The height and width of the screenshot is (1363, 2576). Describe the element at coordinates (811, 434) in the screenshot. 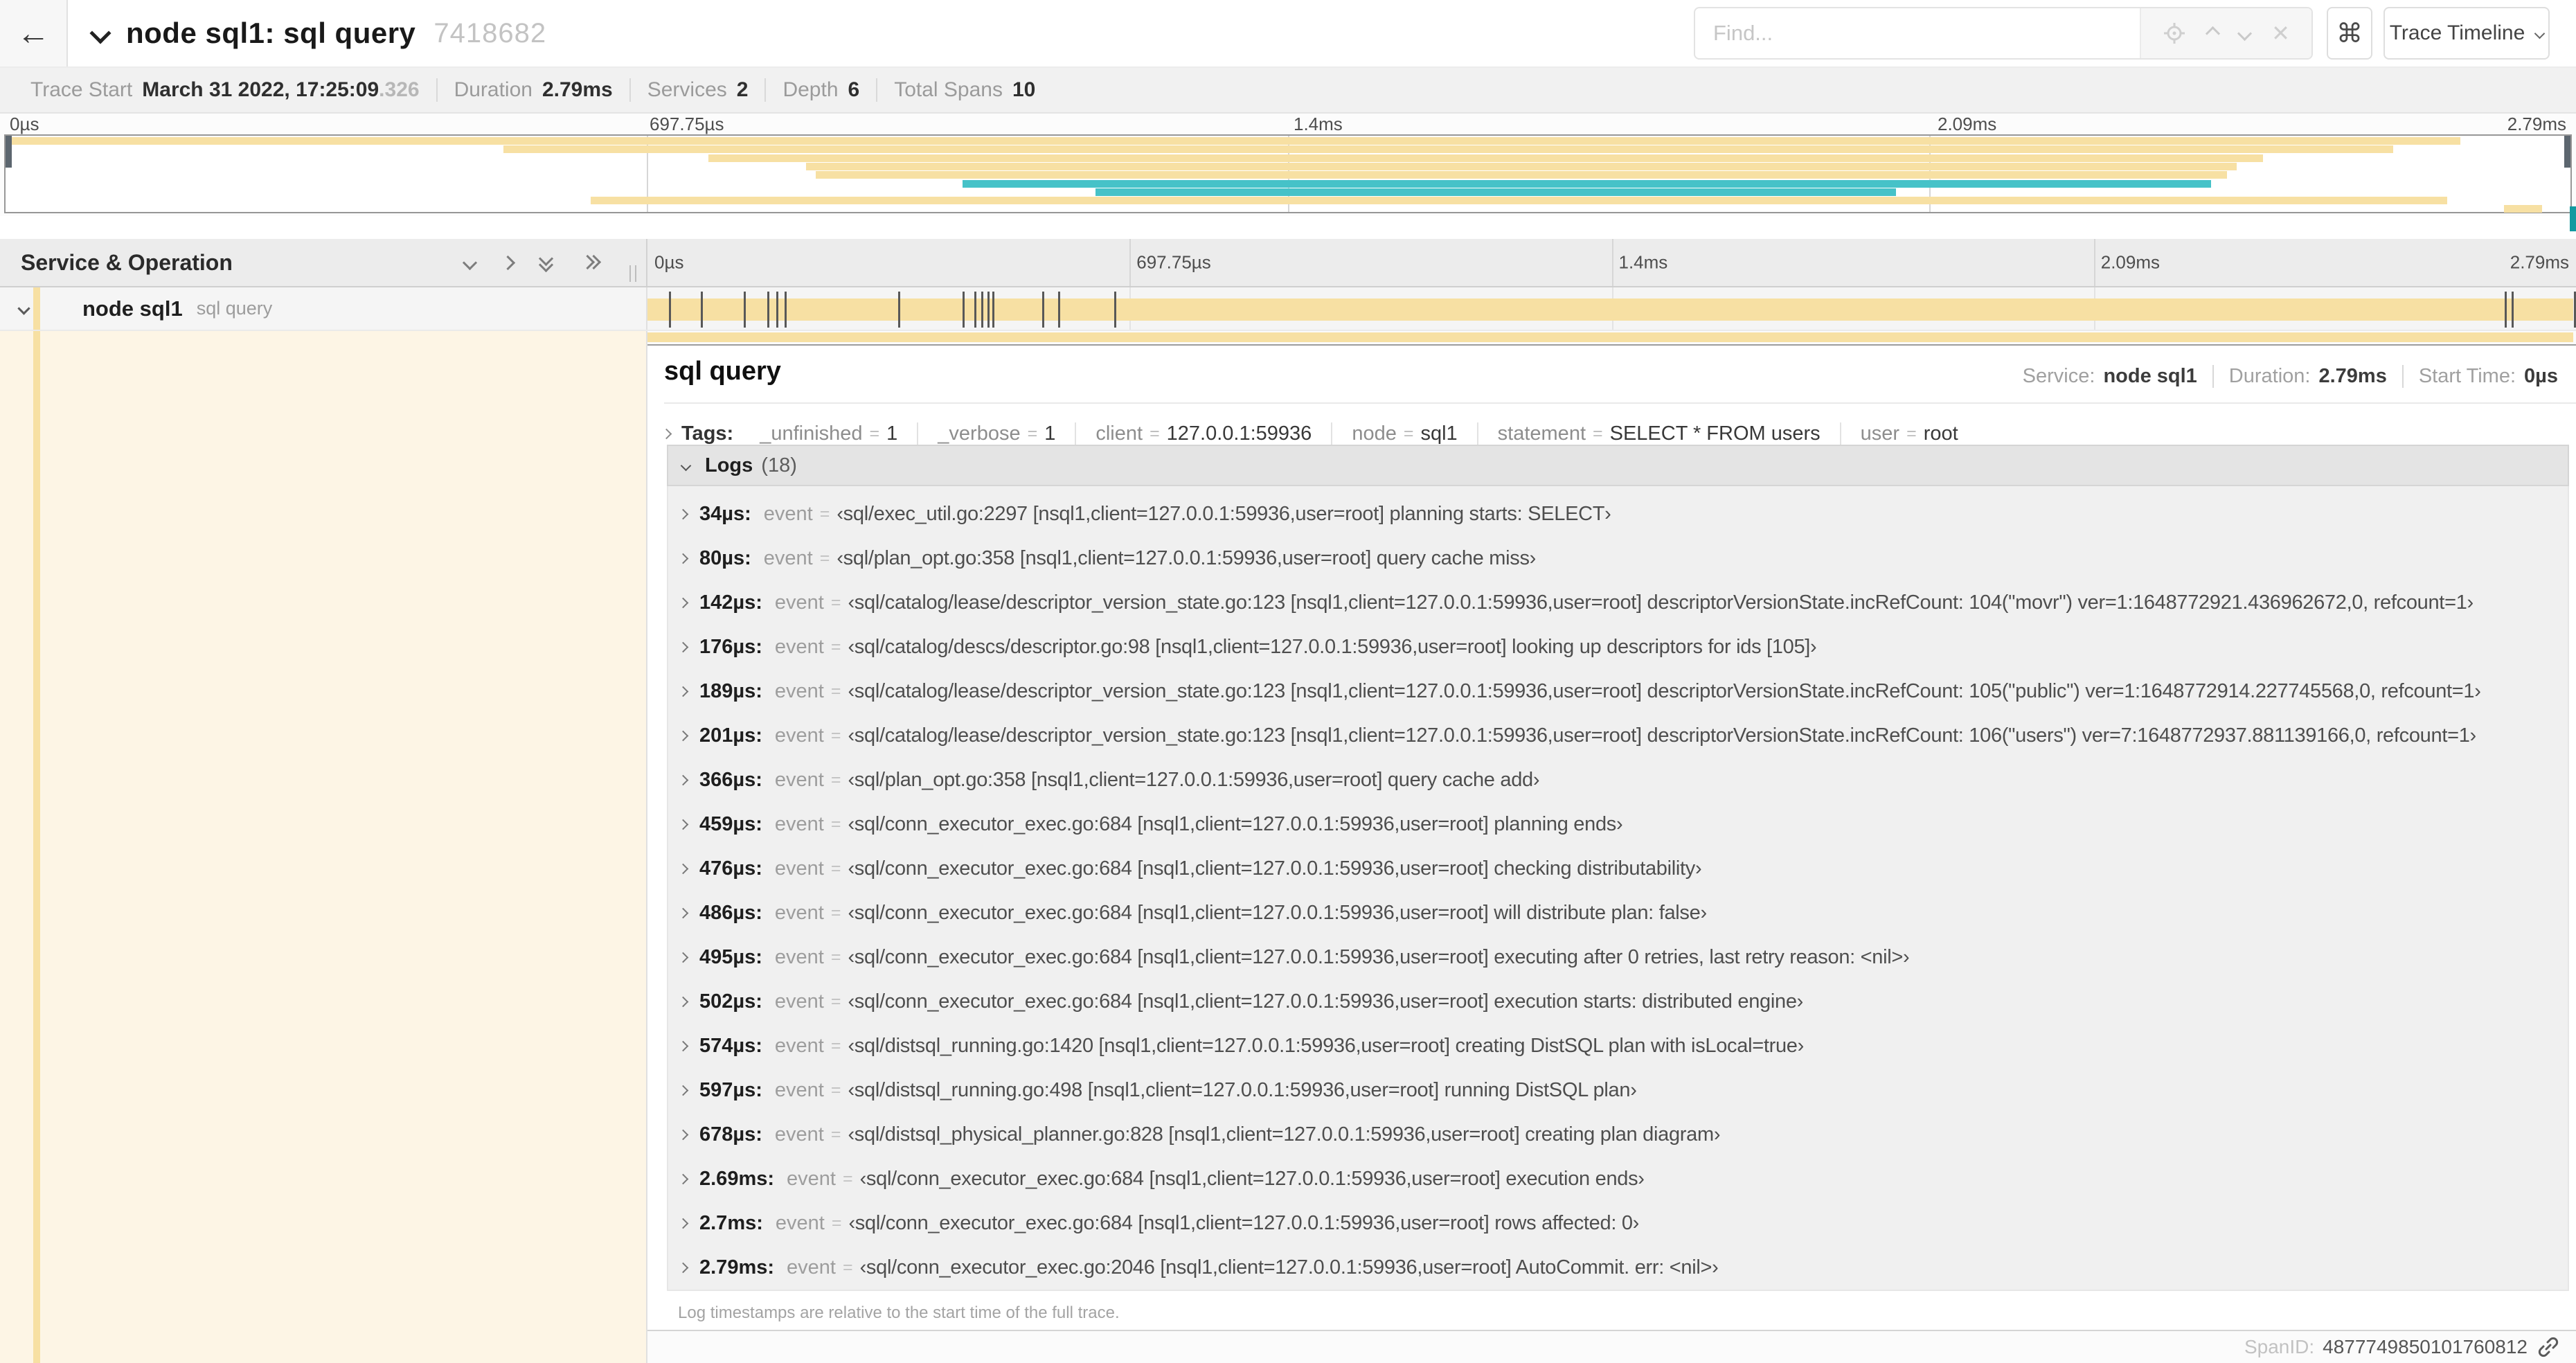

I see `tag-key: _unfinished` at that location.